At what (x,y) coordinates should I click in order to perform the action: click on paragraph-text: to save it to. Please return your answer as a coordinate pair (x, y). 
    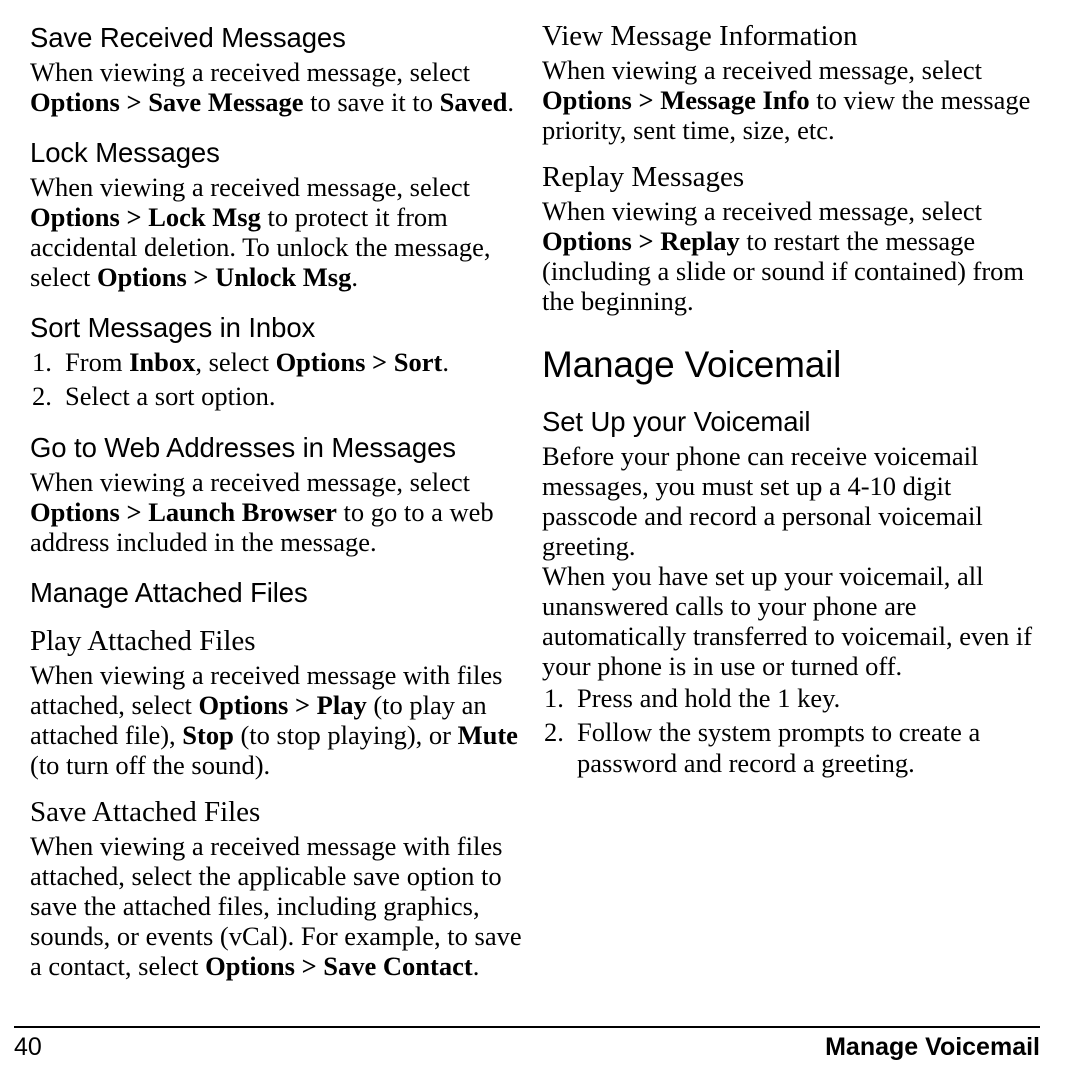
    Looking at the image, I should click on (371, 102).